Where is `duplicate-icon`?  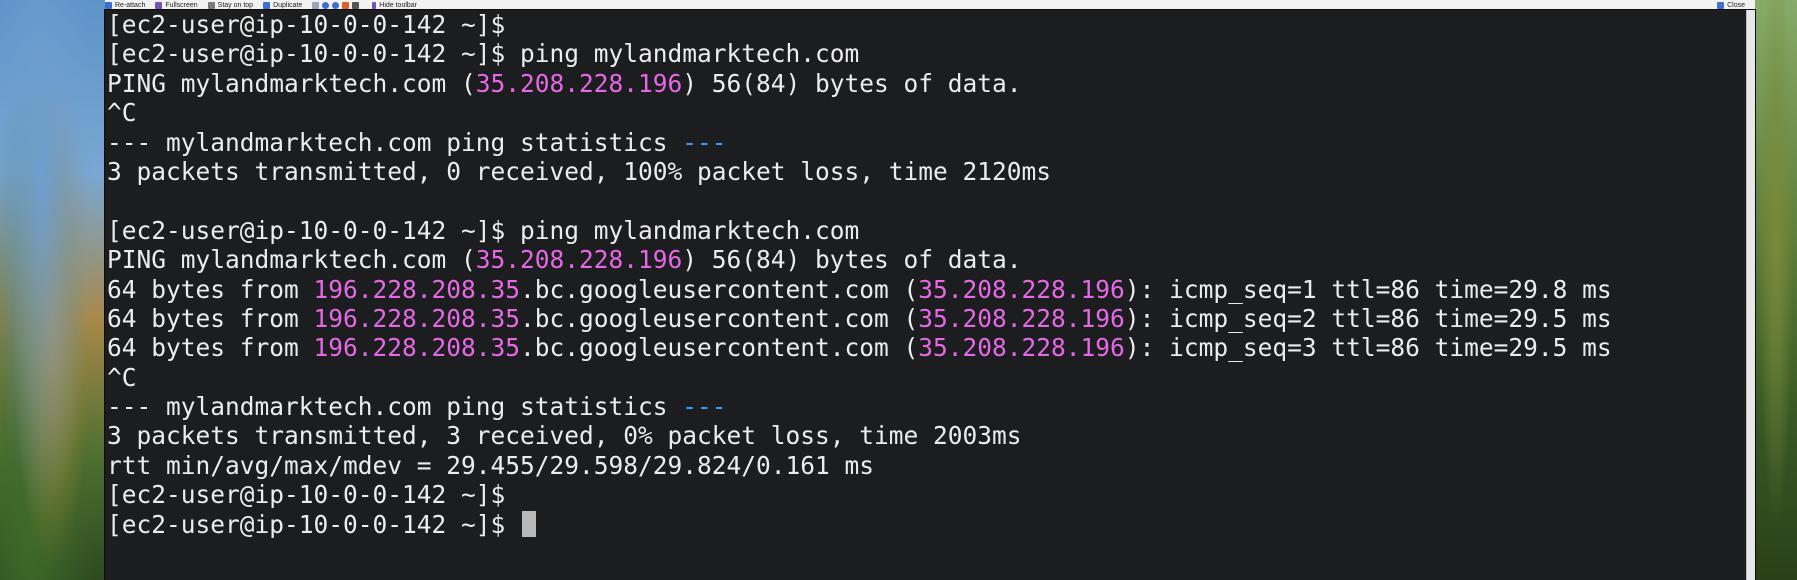
duplicate-icon is located at coordinates (267, 5).